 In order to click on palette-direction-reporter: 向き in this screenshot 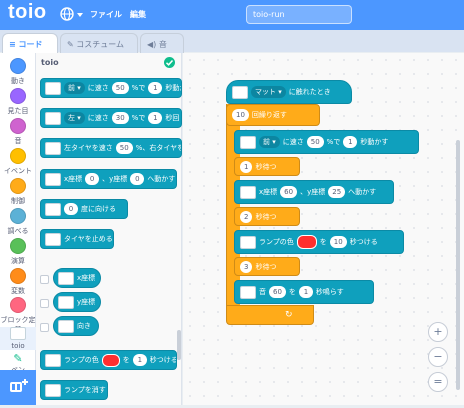, I will do `click(76, 326)`.